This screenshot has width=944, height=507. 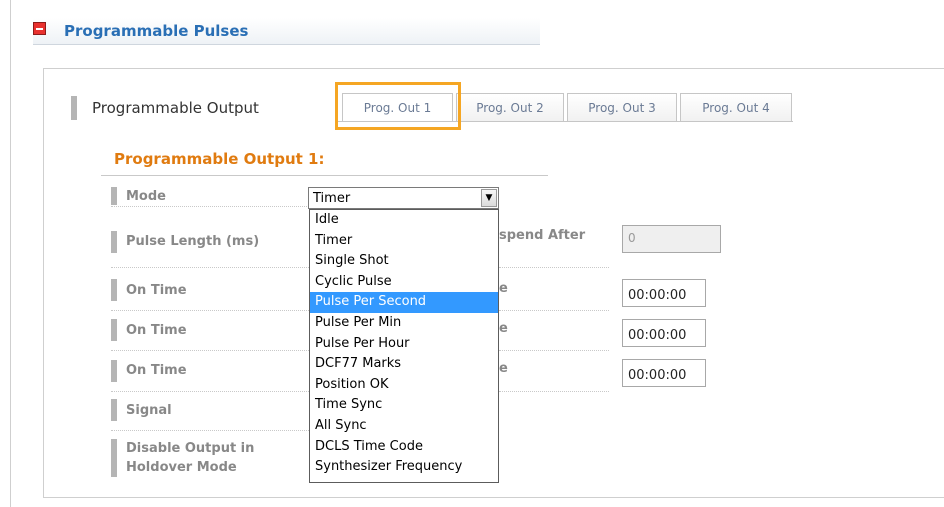 I want to click on page-left-border, so click(x=10, y=253).